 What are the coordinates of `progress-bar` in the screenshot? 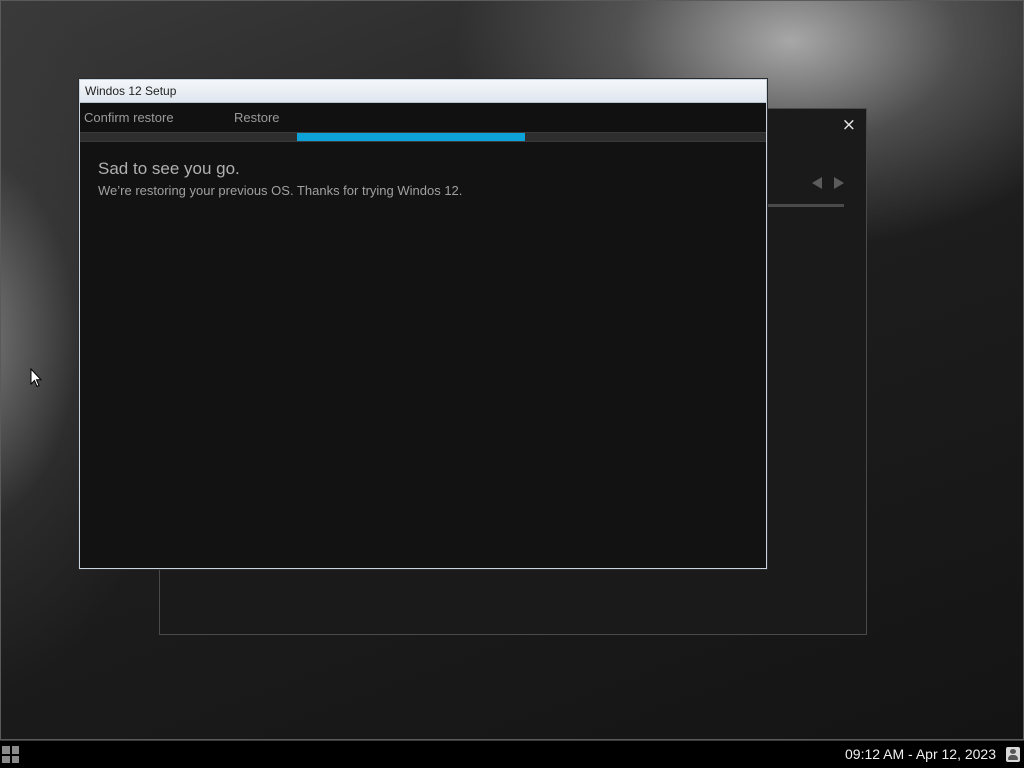 It's located at (423, 137).